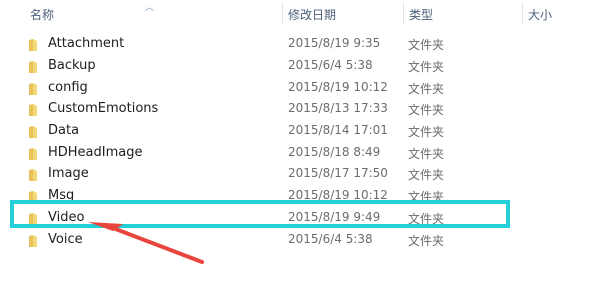  Describe the element at coordinates (260, 214) in the screenshot. I see `highlight-box` at that location.